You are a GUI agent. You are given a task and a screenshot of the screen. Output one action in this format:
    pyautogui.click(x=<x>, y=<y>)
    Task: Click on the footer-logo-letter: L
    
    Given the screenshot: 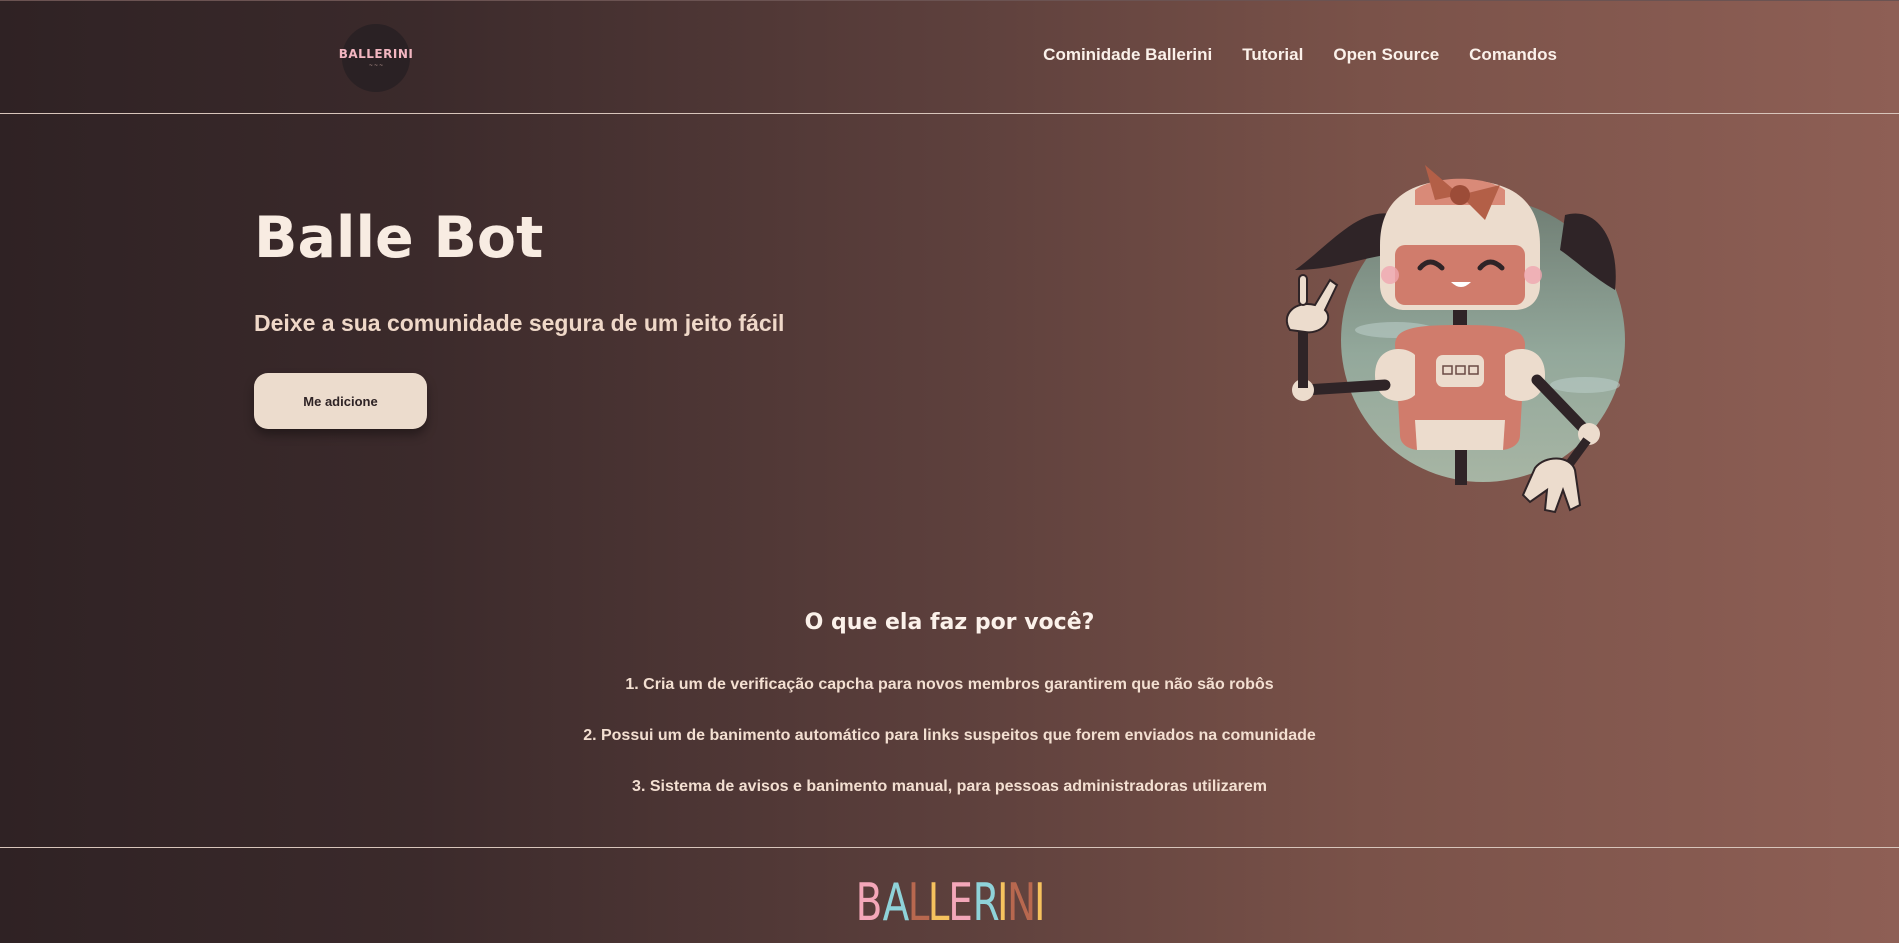 What is the action you would take?
    pyautogui.click(x=939, y=903)
    